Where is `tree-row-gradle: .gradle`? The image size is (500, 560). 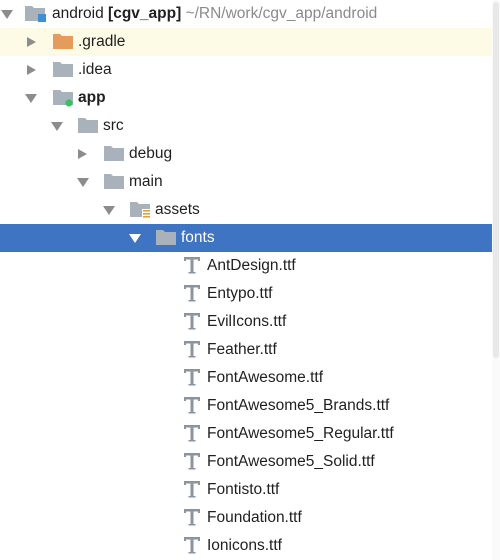
tree-row-gradle: .gradle is located at coordinates (246, 42).